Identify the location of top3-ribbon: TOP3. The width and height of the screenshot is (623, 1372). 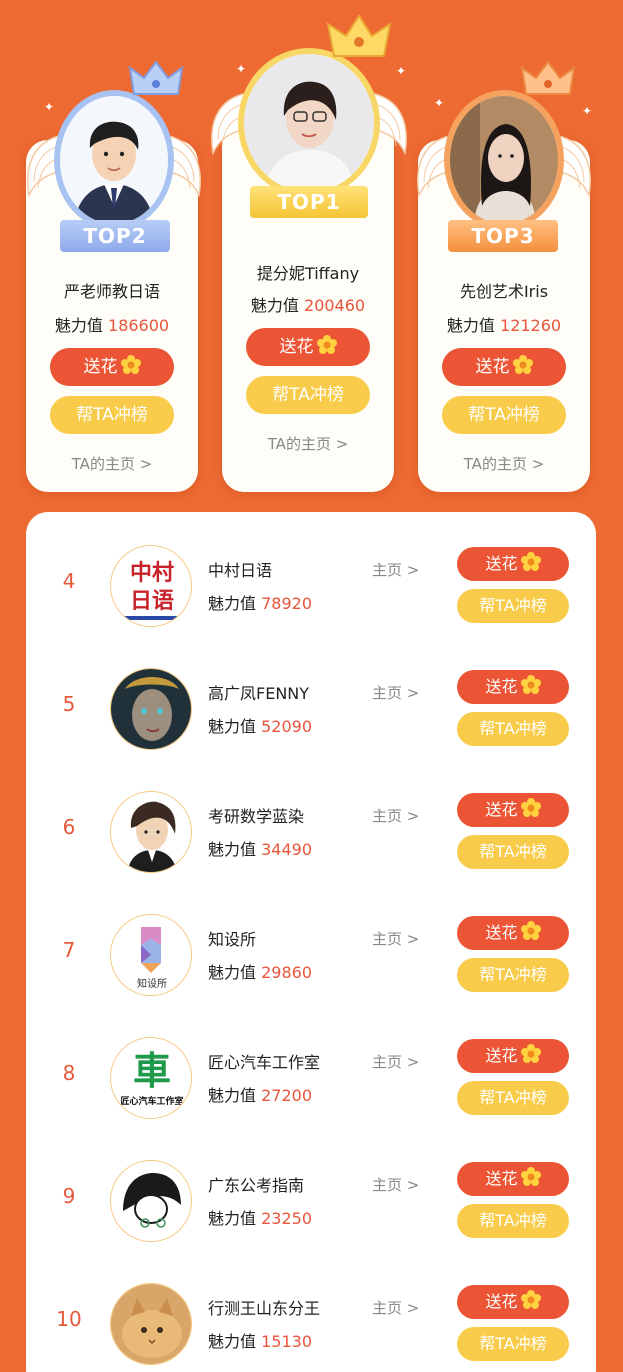
(503, 236).